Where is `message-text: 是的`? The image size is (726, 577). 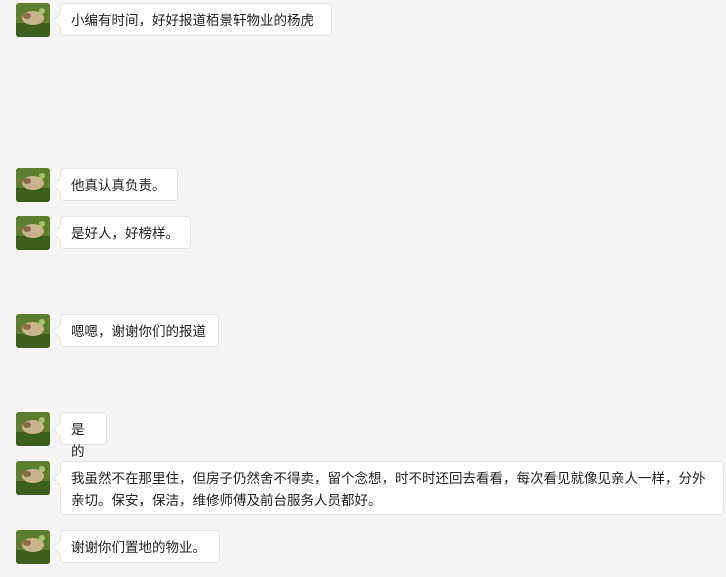
message-text: 是的 is located at coordinates (78, 441).